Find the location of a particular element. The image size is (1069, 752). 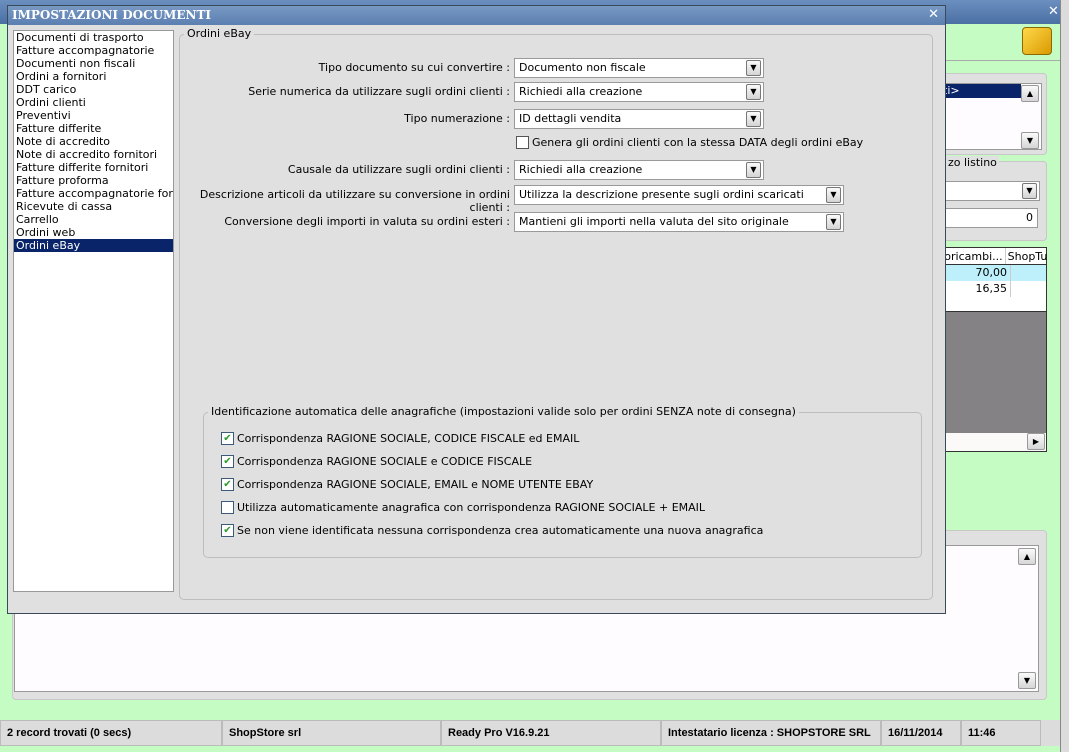

divider is located at coordinates (1000, 60).